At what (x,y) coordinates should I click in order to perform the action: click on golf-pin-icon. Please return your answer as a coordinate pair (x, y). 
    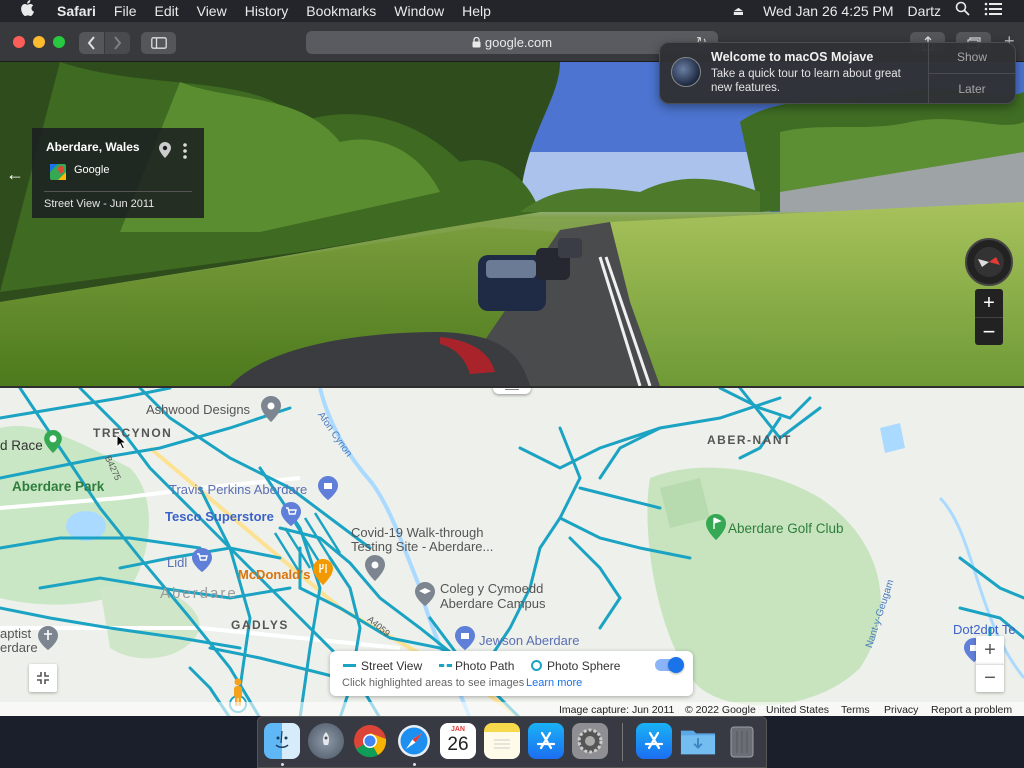
    Looking at the image, I should click on (716, 529).